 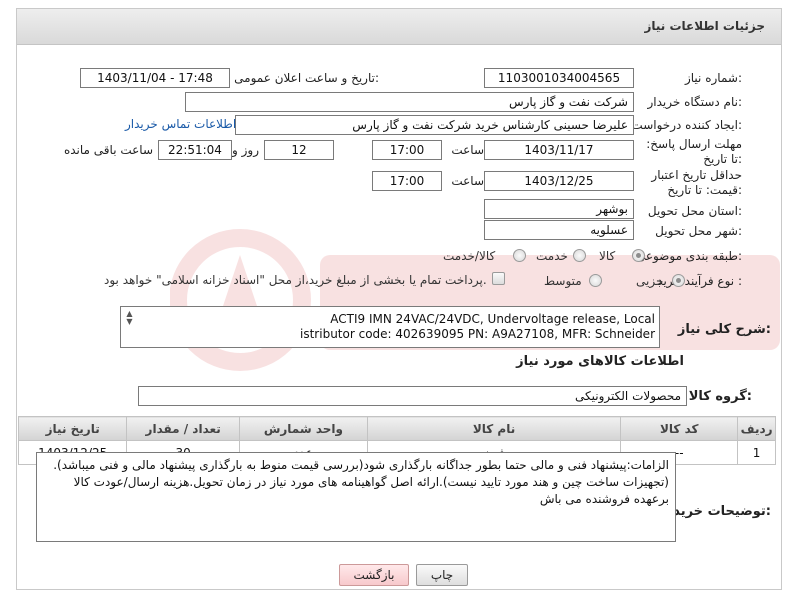 I want to click on need-number-label: شماره نیاز:, so click(x=713, y=78).